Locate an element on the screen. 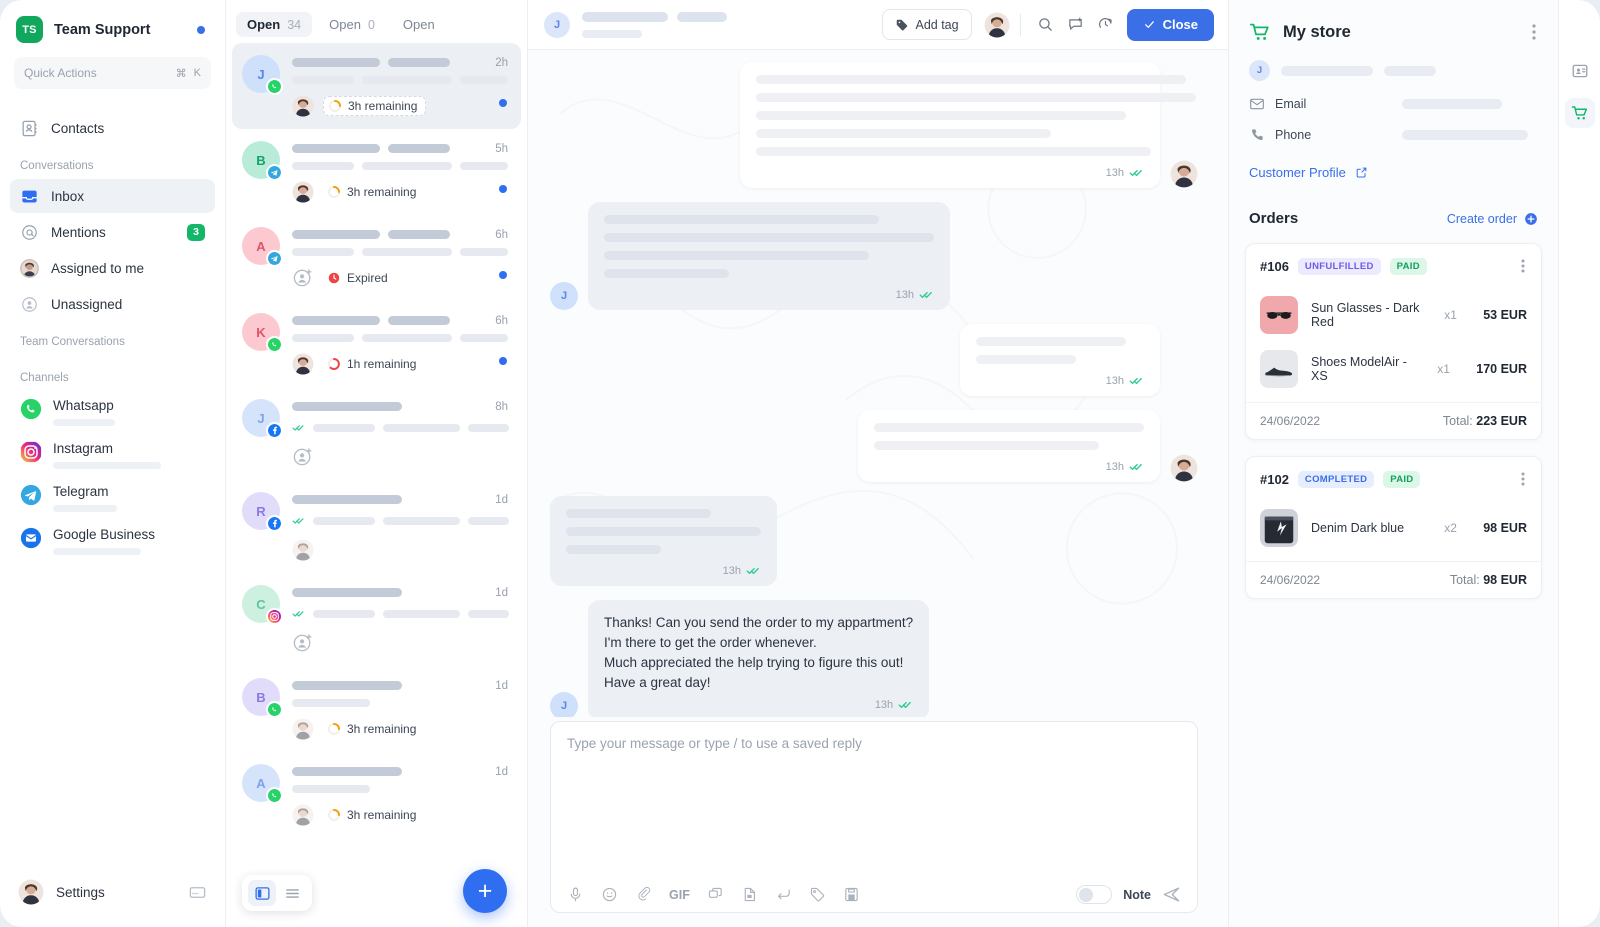 The height and width of the screenshot is (927, 1600). conversation-meta is located at coordinates (400, 550).